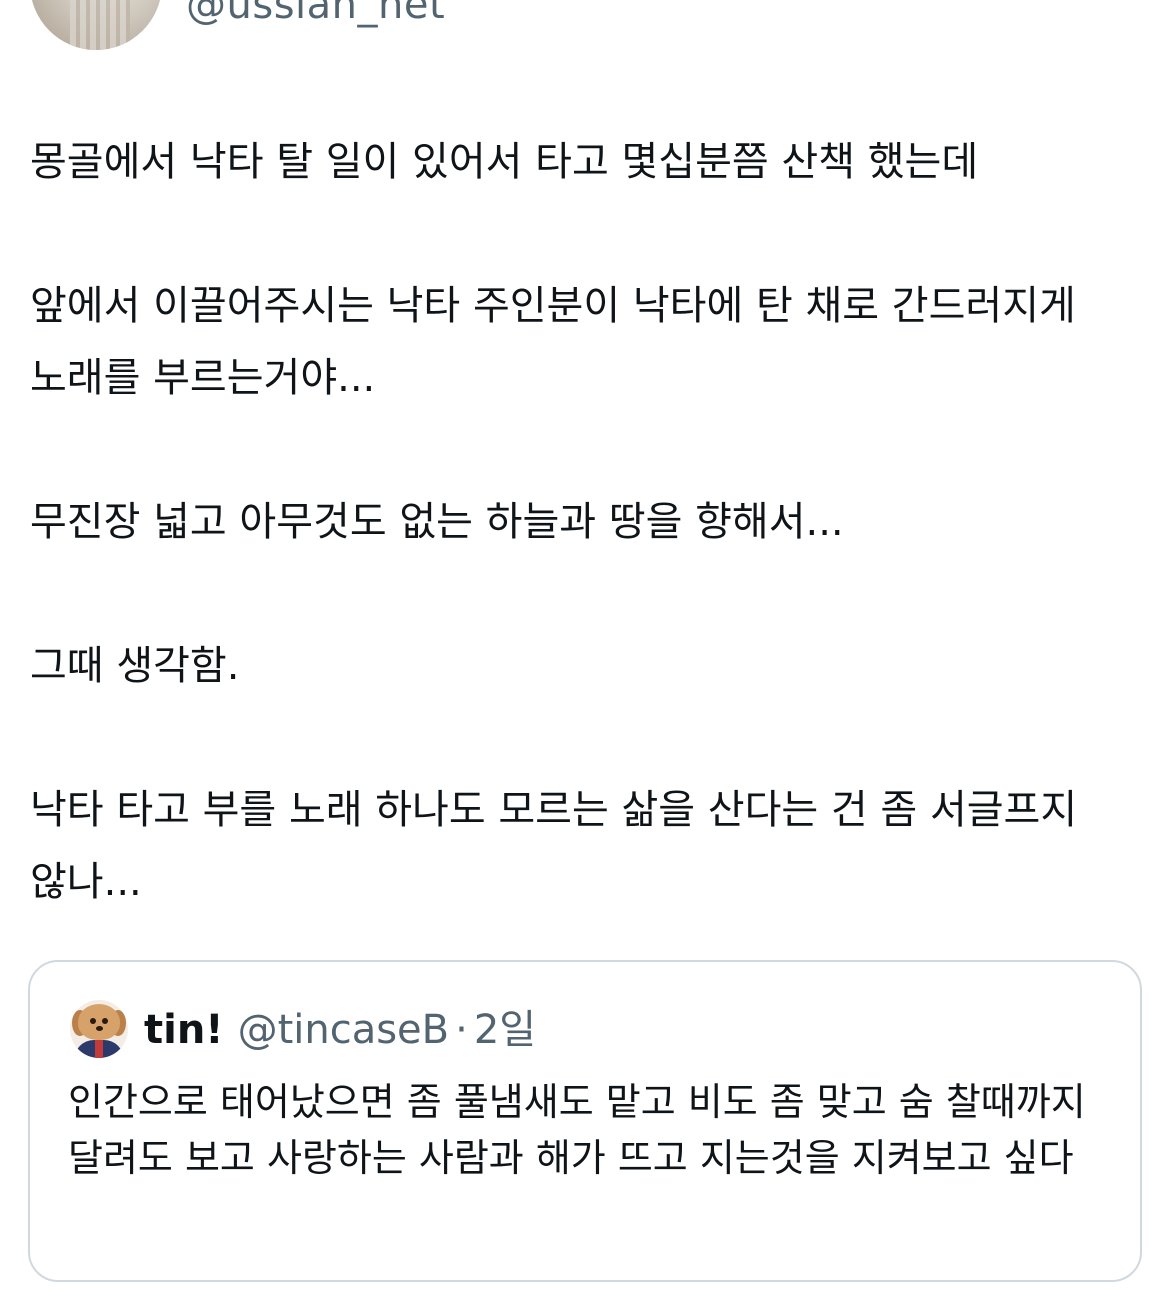 The width and height of the screenshot is (1170, 1312). Describe the element at coordinates (93, 1021) in the screenshot. I see `dog-eye-left` at that location.